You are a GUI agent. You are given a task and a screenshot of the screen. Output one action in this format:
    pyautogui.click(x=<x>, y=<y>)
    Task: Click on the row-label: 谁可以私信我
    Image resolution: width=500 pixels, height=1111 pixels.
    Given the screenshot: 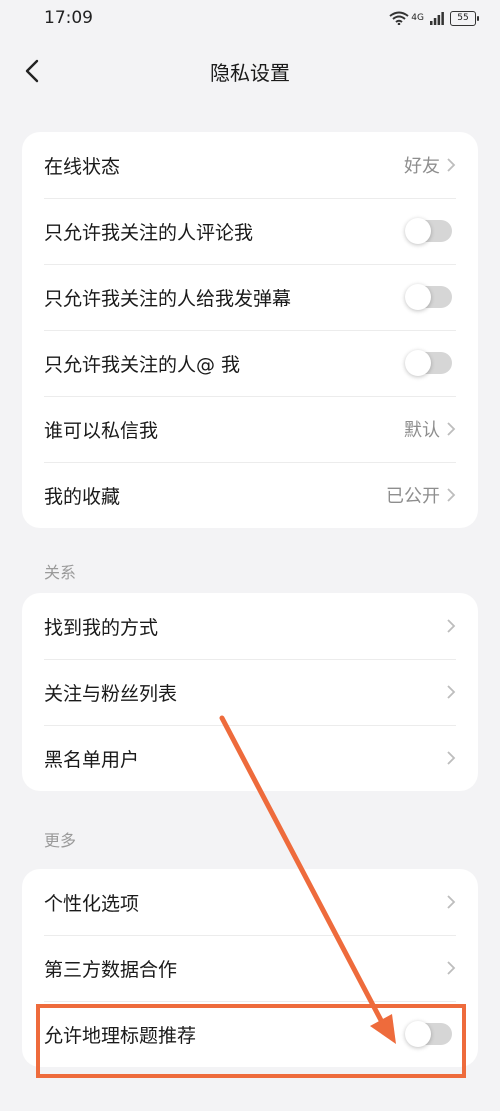 What is the action you would take?
    pyautogui.click(x=101, y=430)
    